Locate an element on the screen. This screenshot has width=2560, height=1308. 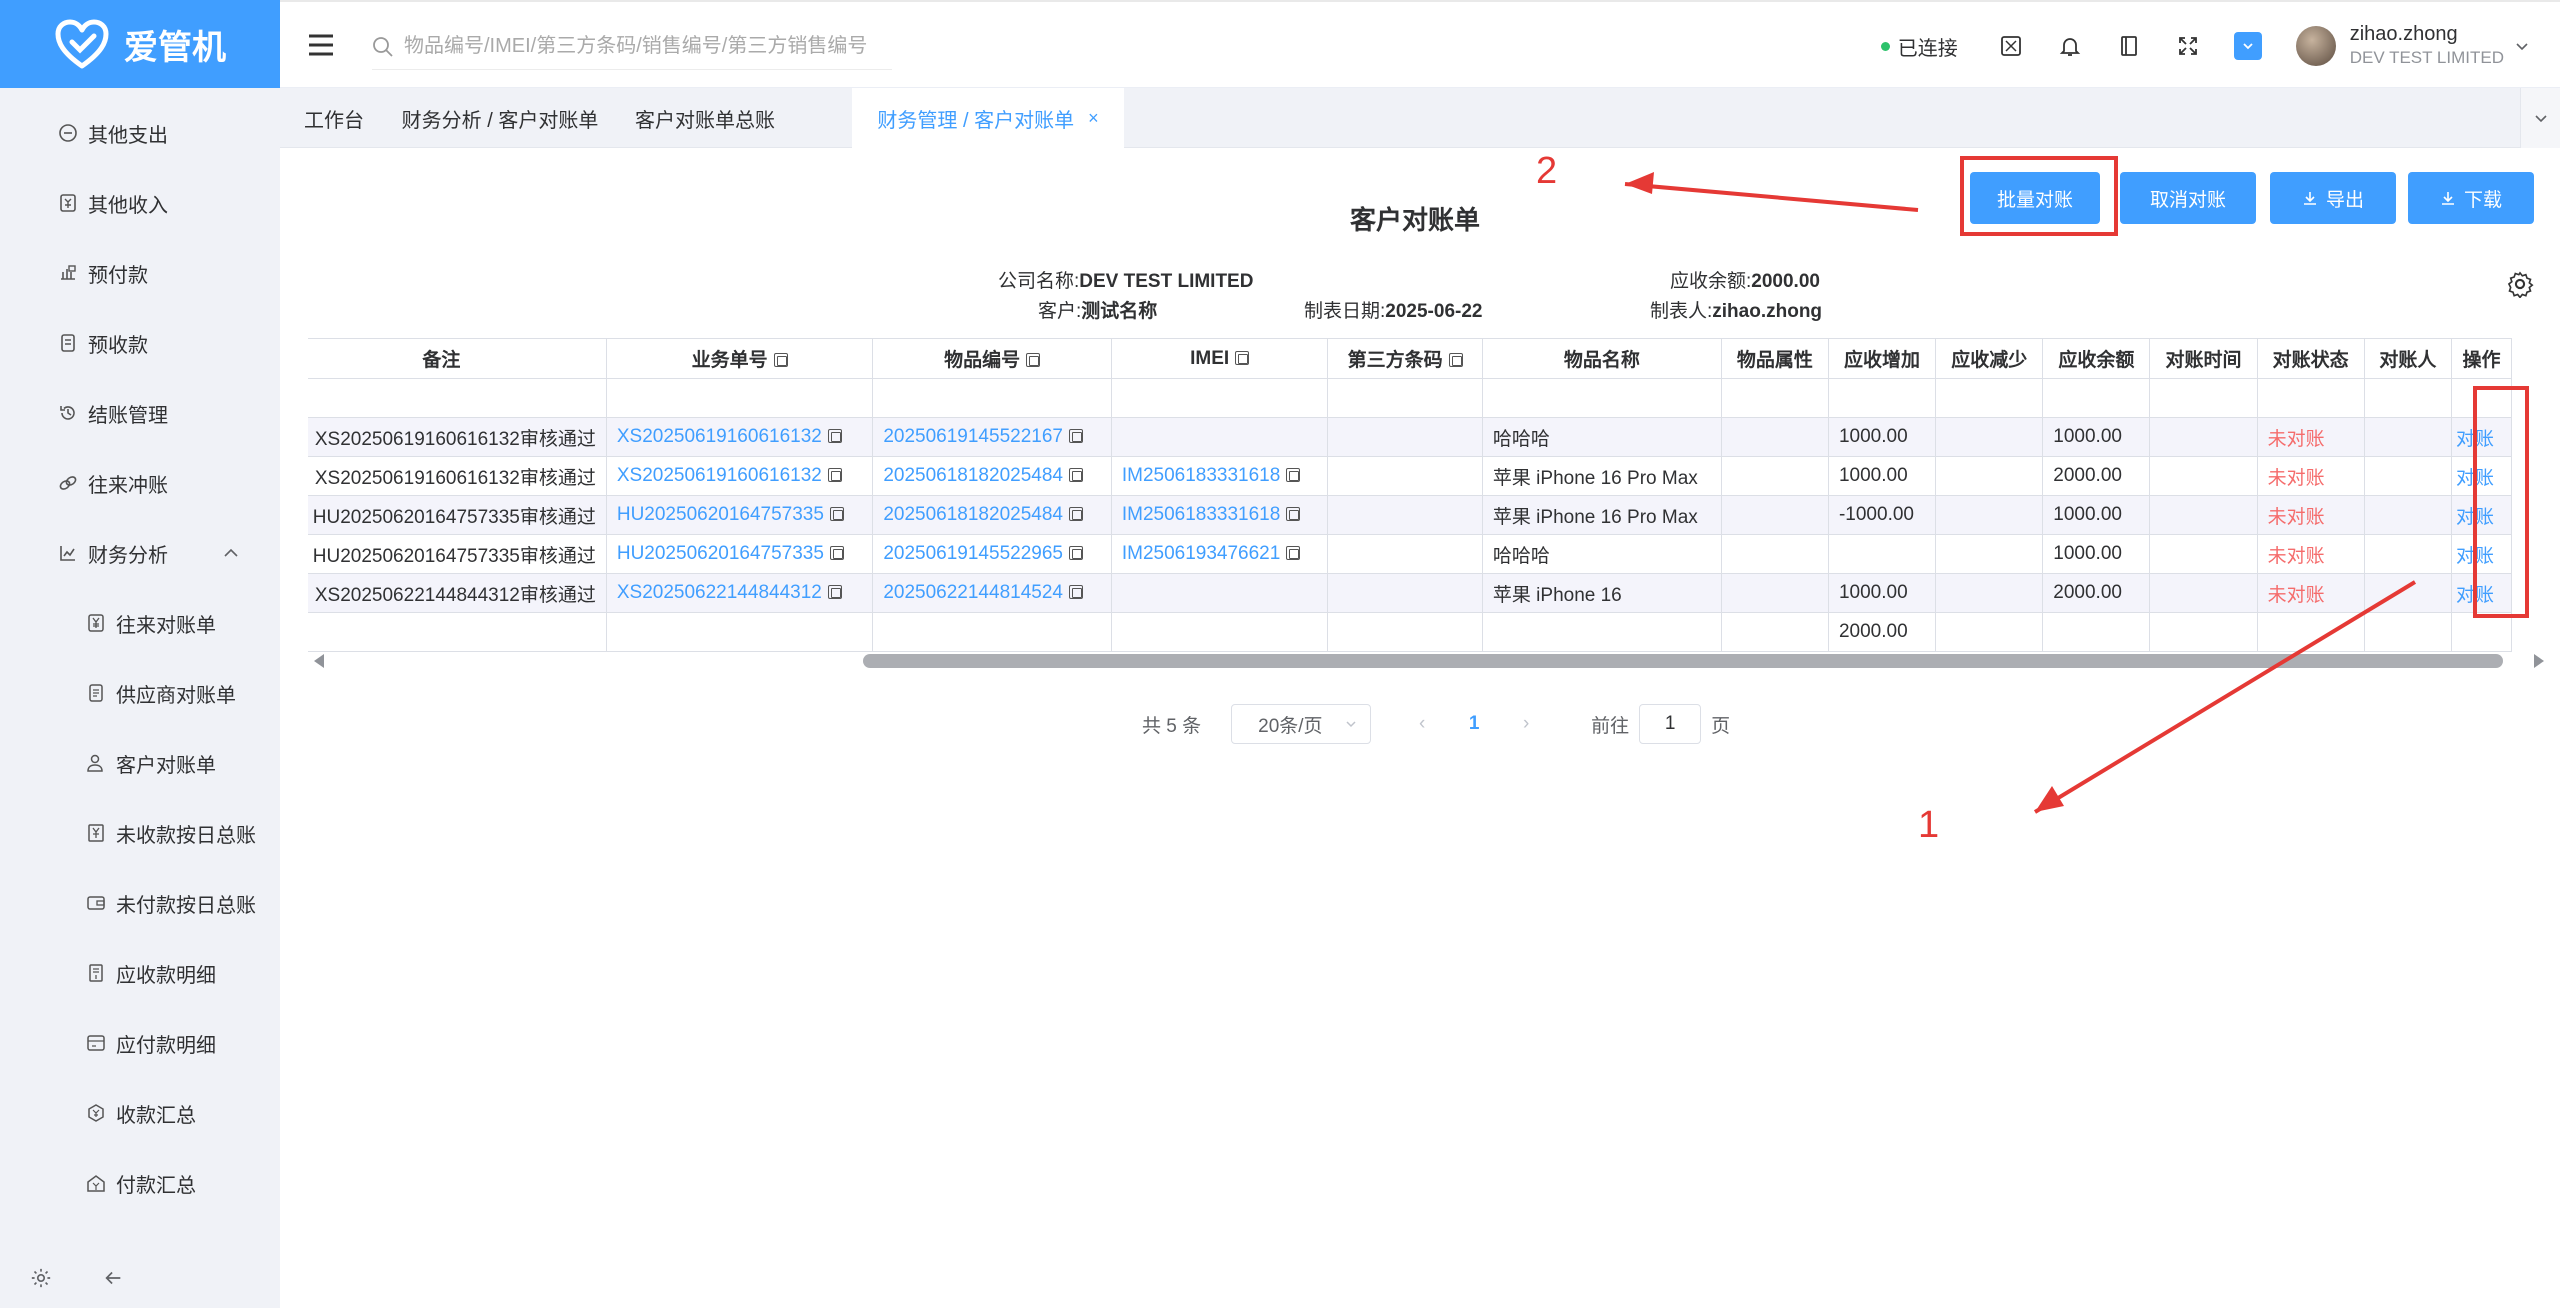
sidebar-item-offset: 往来冲账 is located at coordinates (140, 483).